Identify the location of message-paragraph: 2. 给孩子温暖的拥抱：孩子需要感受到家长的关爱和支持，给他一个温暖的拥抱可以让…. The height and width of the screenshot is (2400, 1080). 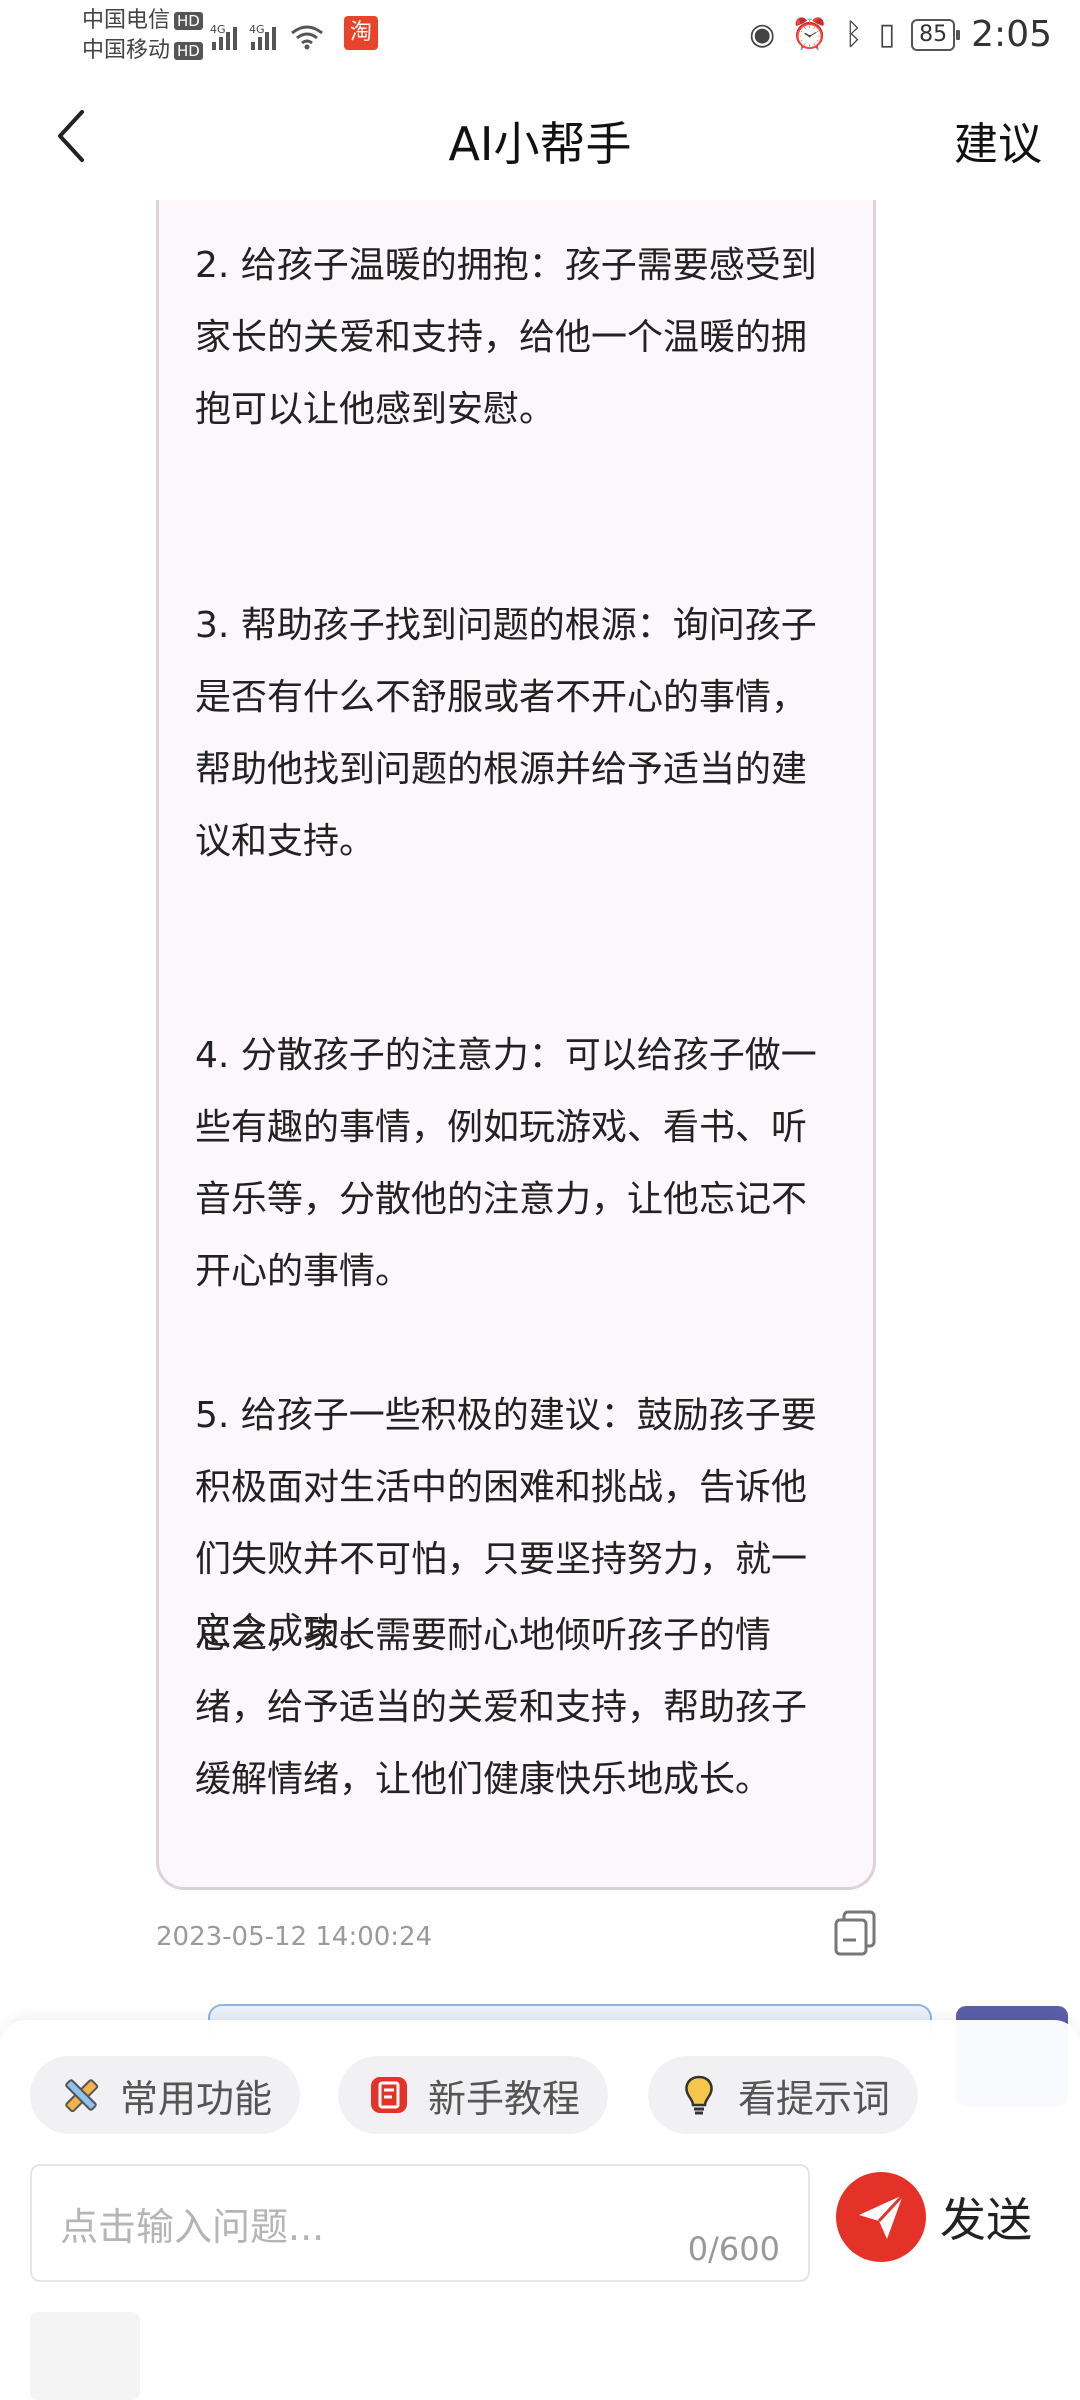
(506, 337).